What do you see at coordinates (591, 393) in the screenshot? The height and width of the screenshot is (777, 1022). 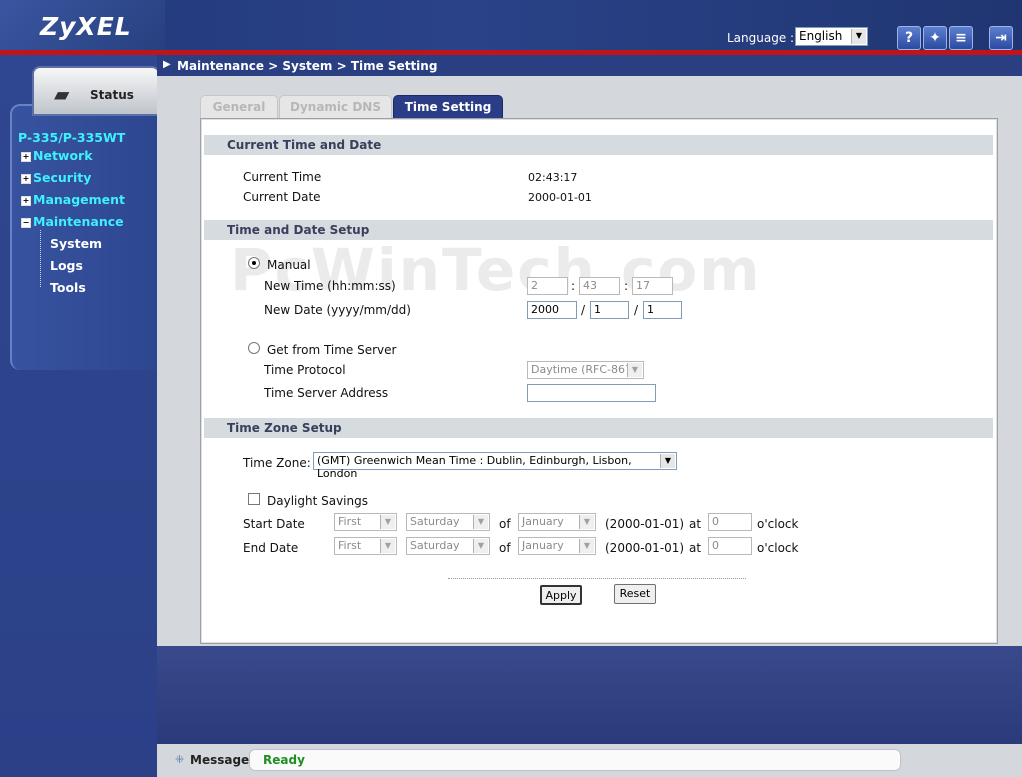 I see `time-server-address-input` at bounding box center [591, 393].